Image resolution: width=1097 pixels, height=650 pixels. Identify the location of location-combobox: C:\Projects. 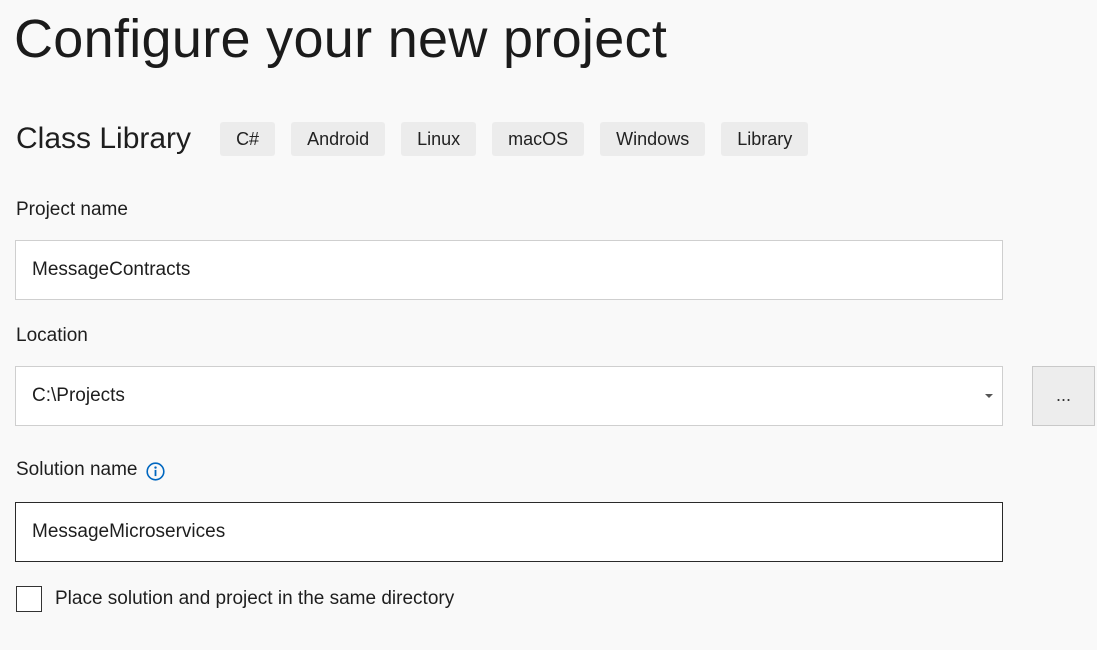
(509, 396).